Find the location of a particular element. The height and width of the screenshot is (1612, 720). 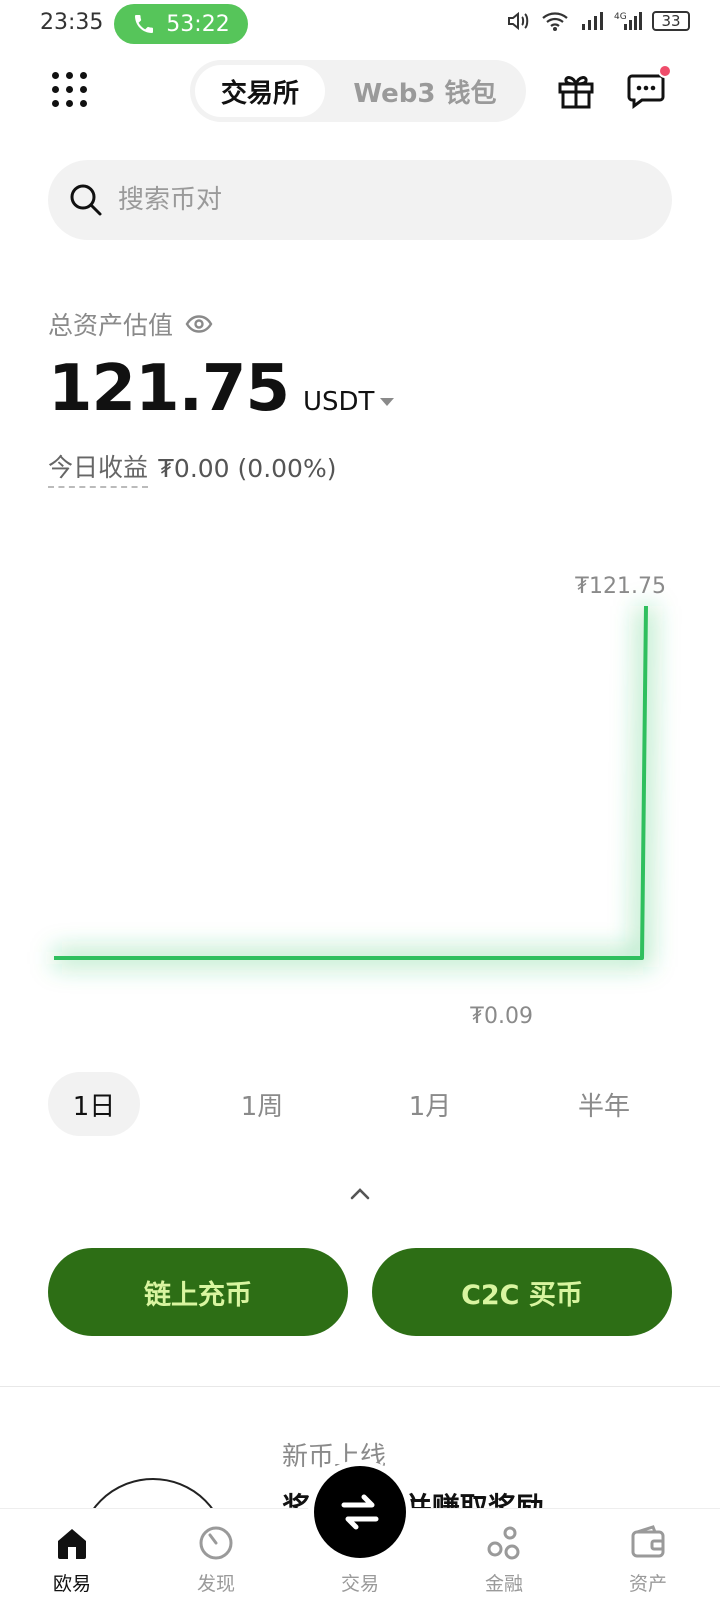

finance-icon is located at coordinates (503, 1543).